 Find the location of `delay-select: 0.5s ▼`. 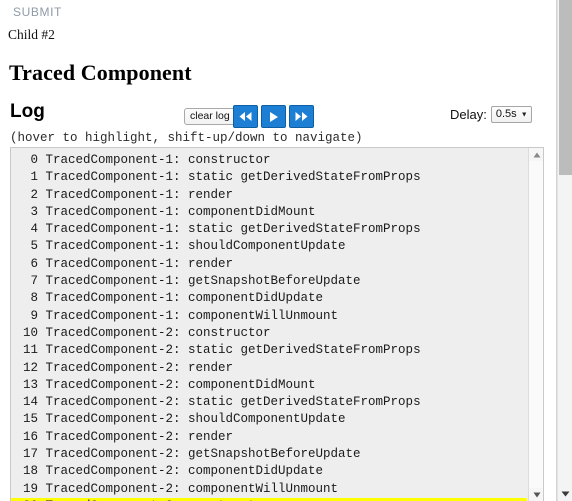

delay-select: 0.5s ▼ is located at coordinates (511, 114).